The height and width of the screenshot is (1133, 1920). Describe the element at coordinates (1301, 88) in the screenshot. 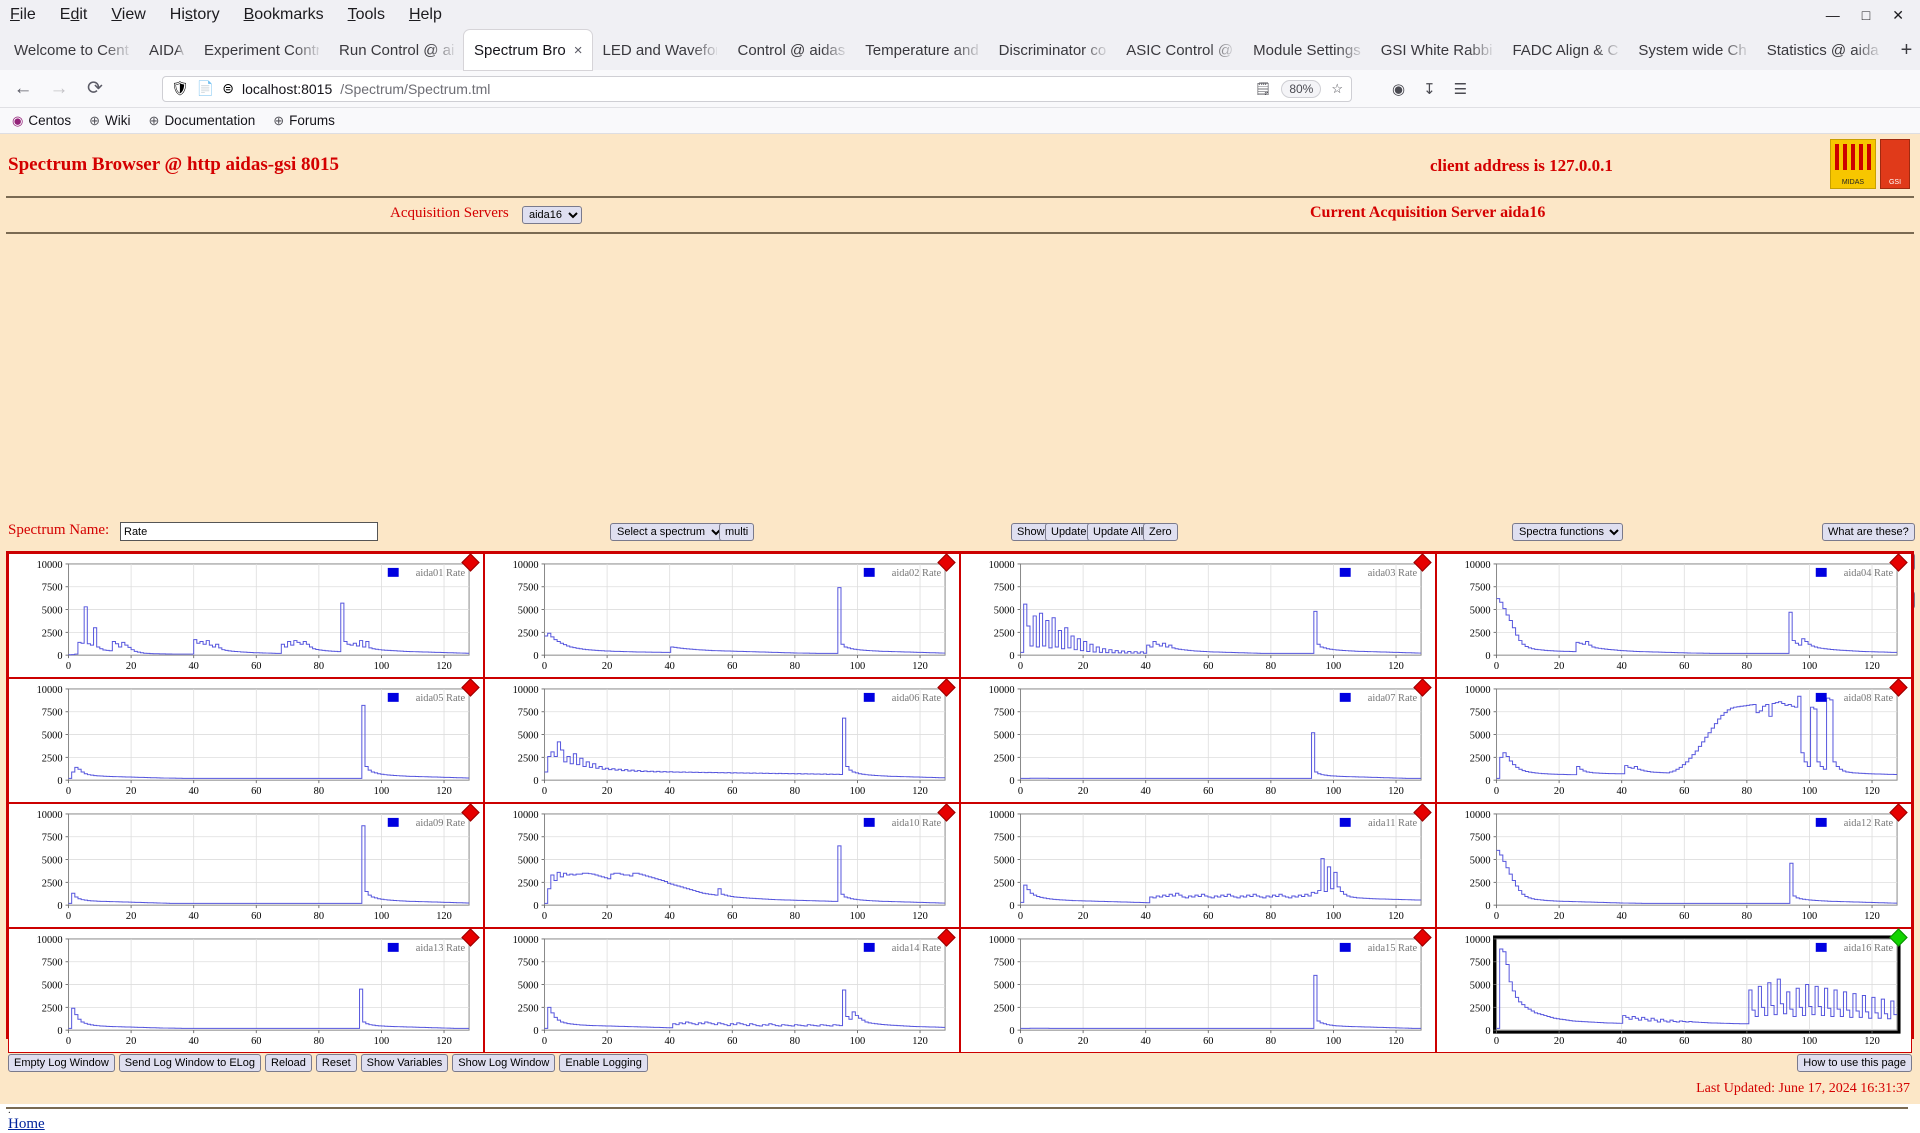

I see `zoom-level-badge: 80%` at that location.